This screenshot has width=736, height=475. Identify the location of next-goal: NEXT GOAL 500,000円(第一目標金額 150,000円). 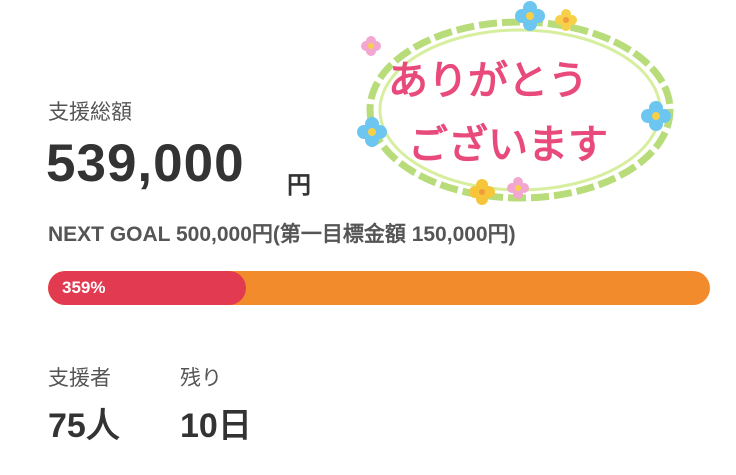
(282, 234).